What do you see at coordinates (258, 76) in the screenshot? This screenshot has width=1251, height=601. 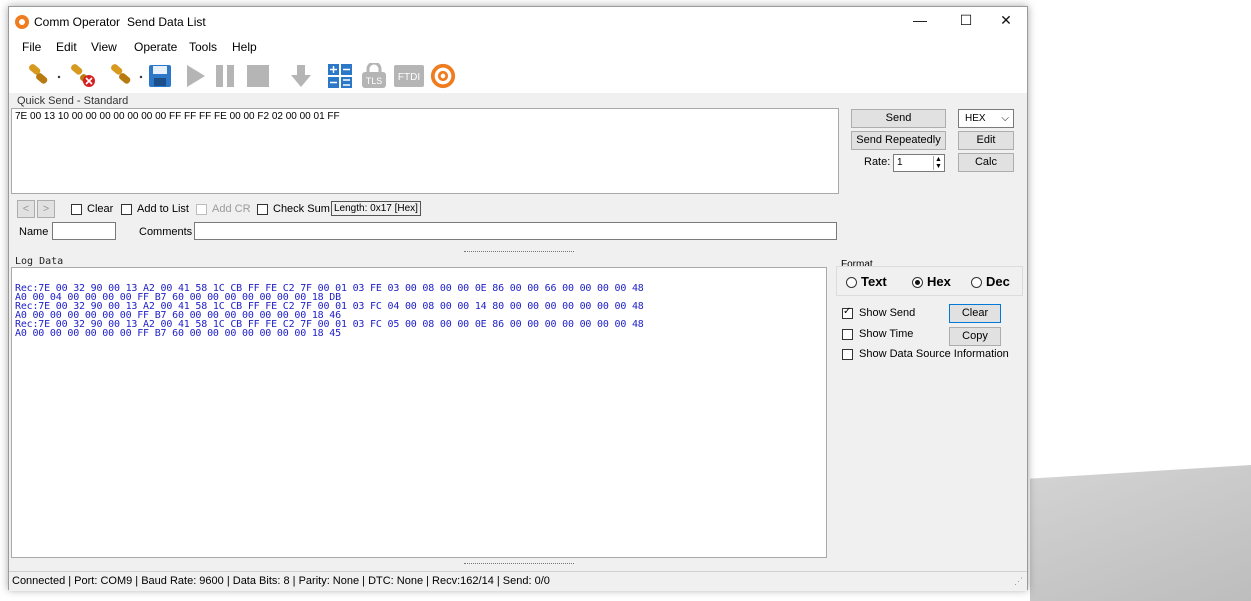 I see `stop-icon` at bounding box center [258, 76].